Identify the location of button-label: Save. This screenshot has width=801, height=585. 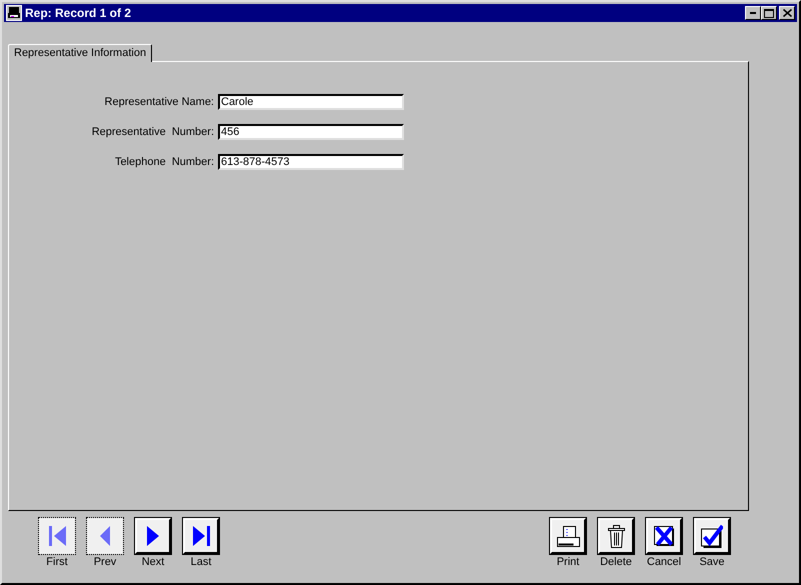
(712, 562).